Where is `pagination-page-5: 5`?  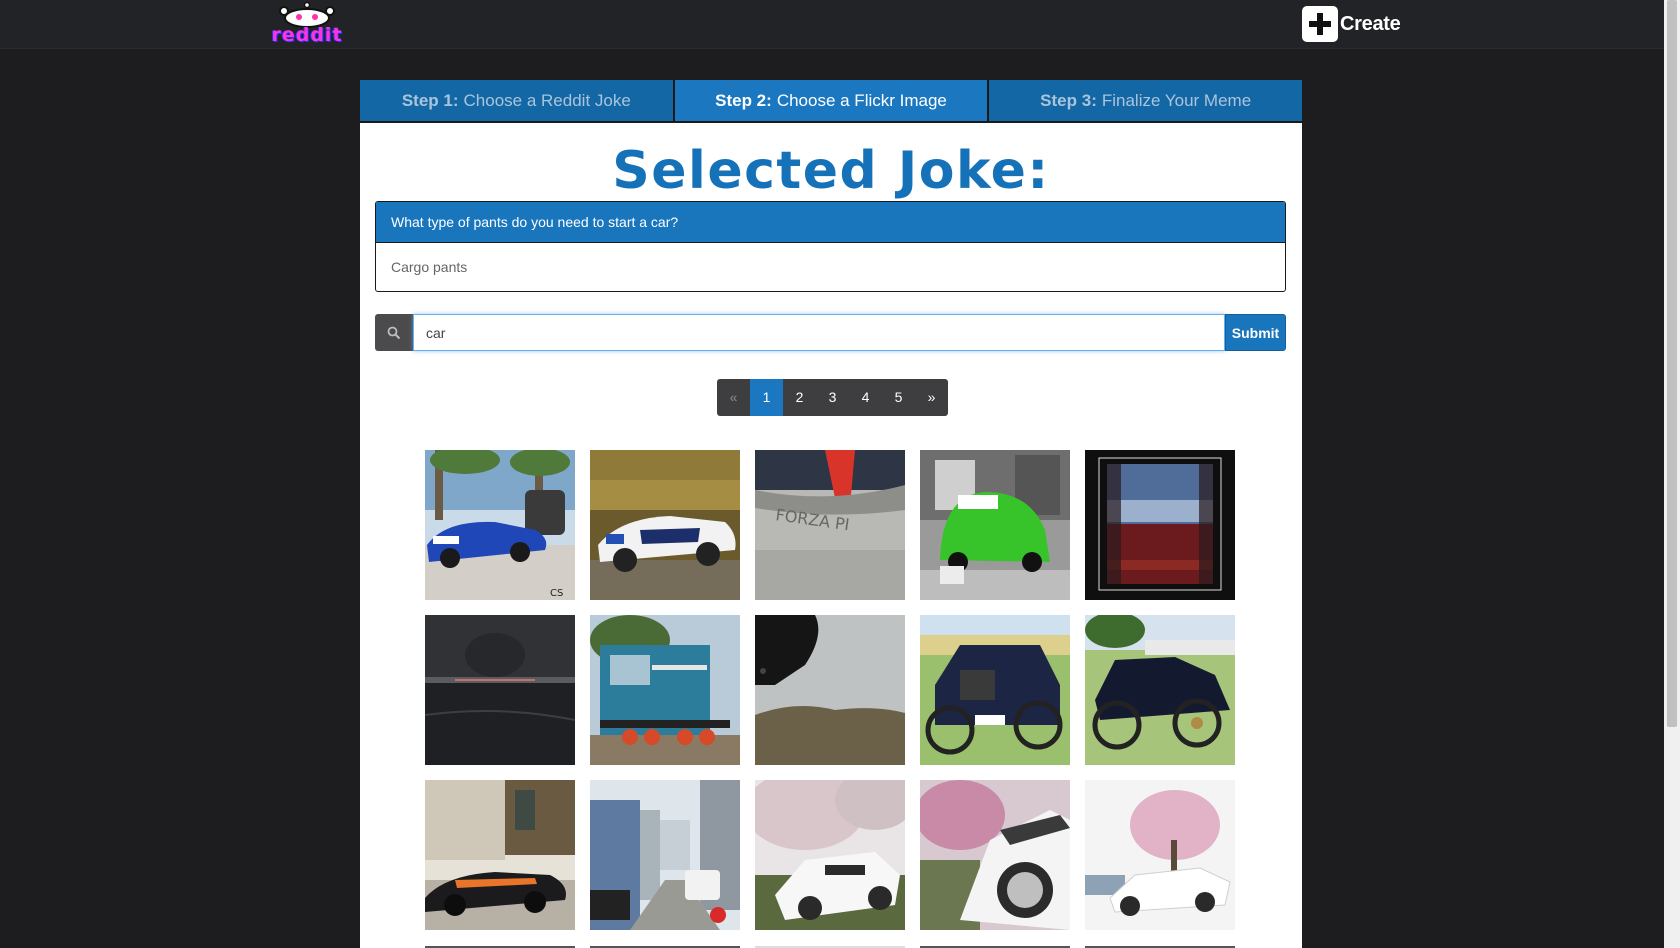
pagination-page-5: 5 is located at coordinates (898, 397).